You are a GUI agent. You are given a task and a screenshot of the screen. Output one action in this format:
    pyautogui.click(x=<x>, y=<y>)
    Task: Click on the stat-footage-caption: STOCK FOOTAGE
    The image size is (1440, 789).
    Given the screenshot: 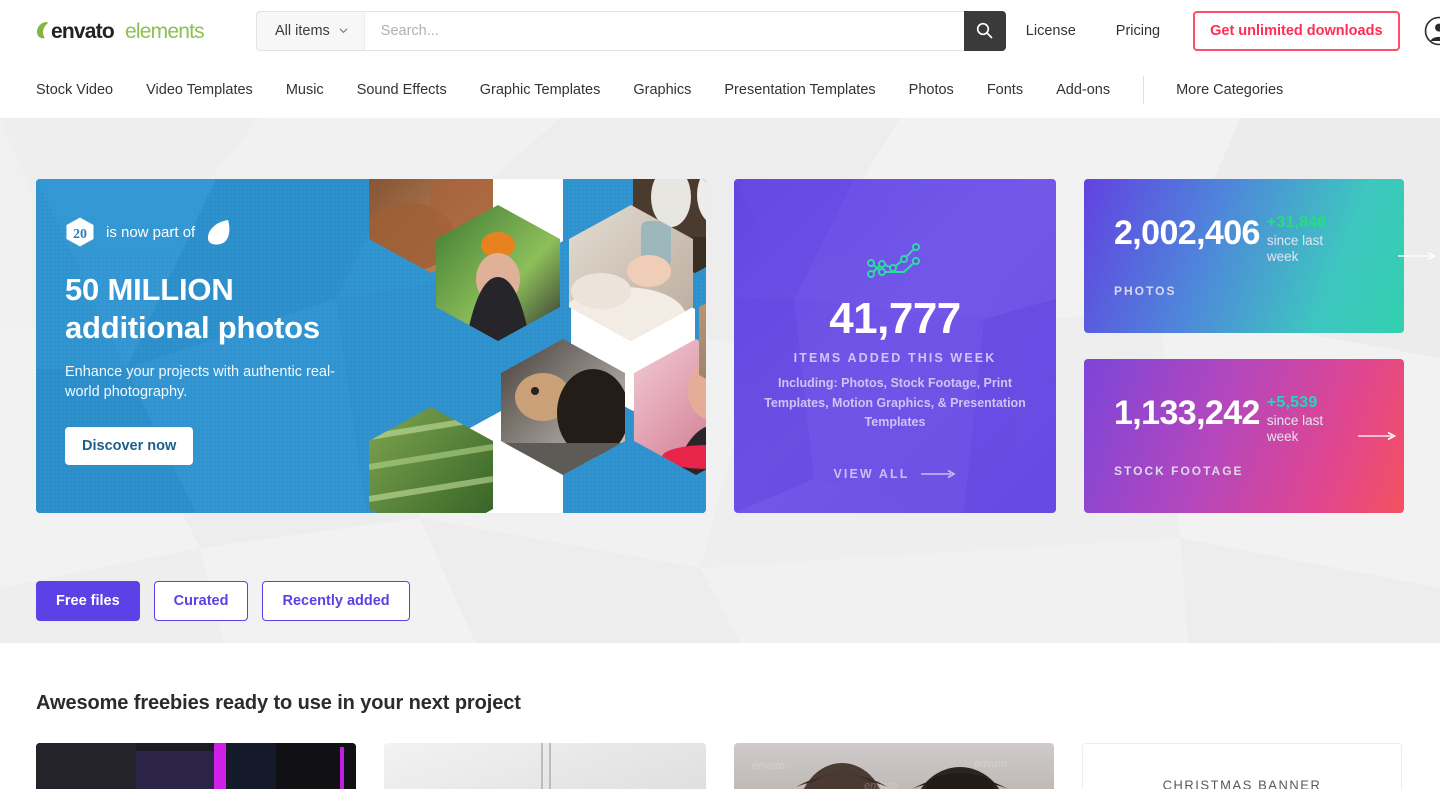 What is the action you would take?
    pyautogui.click(x=1179, y=471)
    